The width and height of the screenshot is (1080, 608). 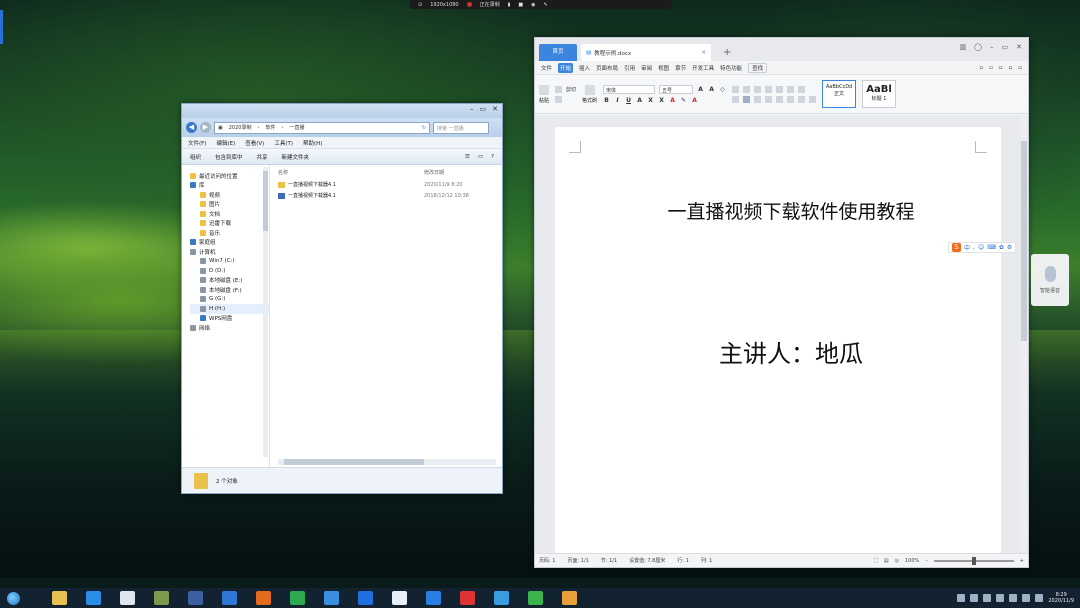 What do you see at coordinates (897, 561) in the screenshot?
I see `web-view-icon: ◎` at bounding box center [897, 561].